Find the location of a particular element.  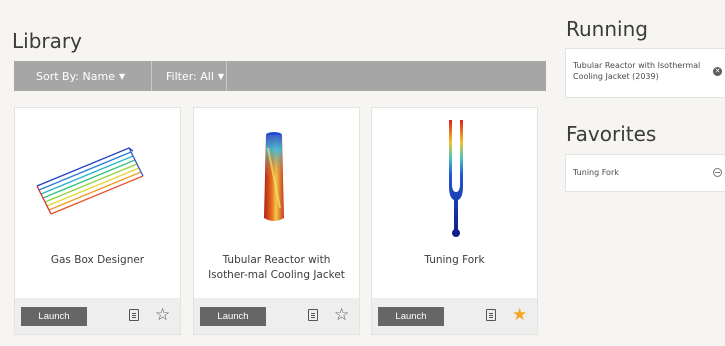

filter-label: Filter: All is located at coordinates (190, 76).